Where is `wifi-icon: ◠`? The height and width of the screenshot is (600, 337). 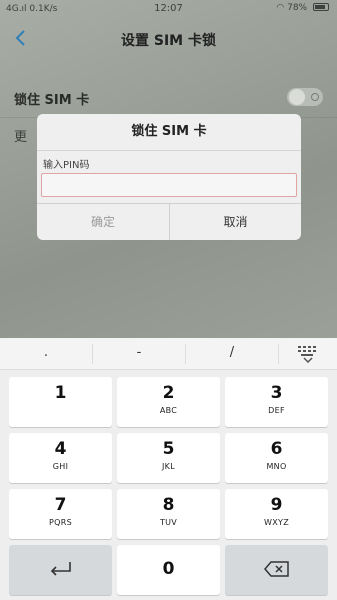 wifi-icon: ◠ is located at coordinates (280, 8).